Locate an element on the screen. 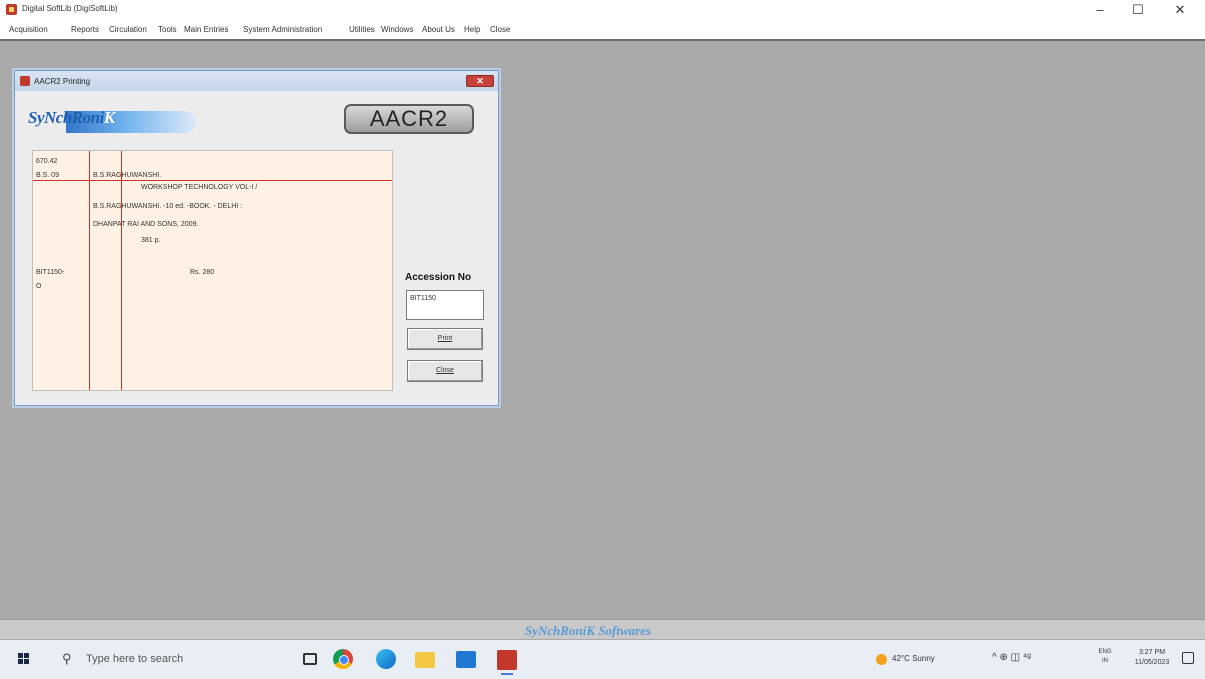 The height and width of the screenshot is (679, 1205). card-margin-line is located at coordinates (89, 270).